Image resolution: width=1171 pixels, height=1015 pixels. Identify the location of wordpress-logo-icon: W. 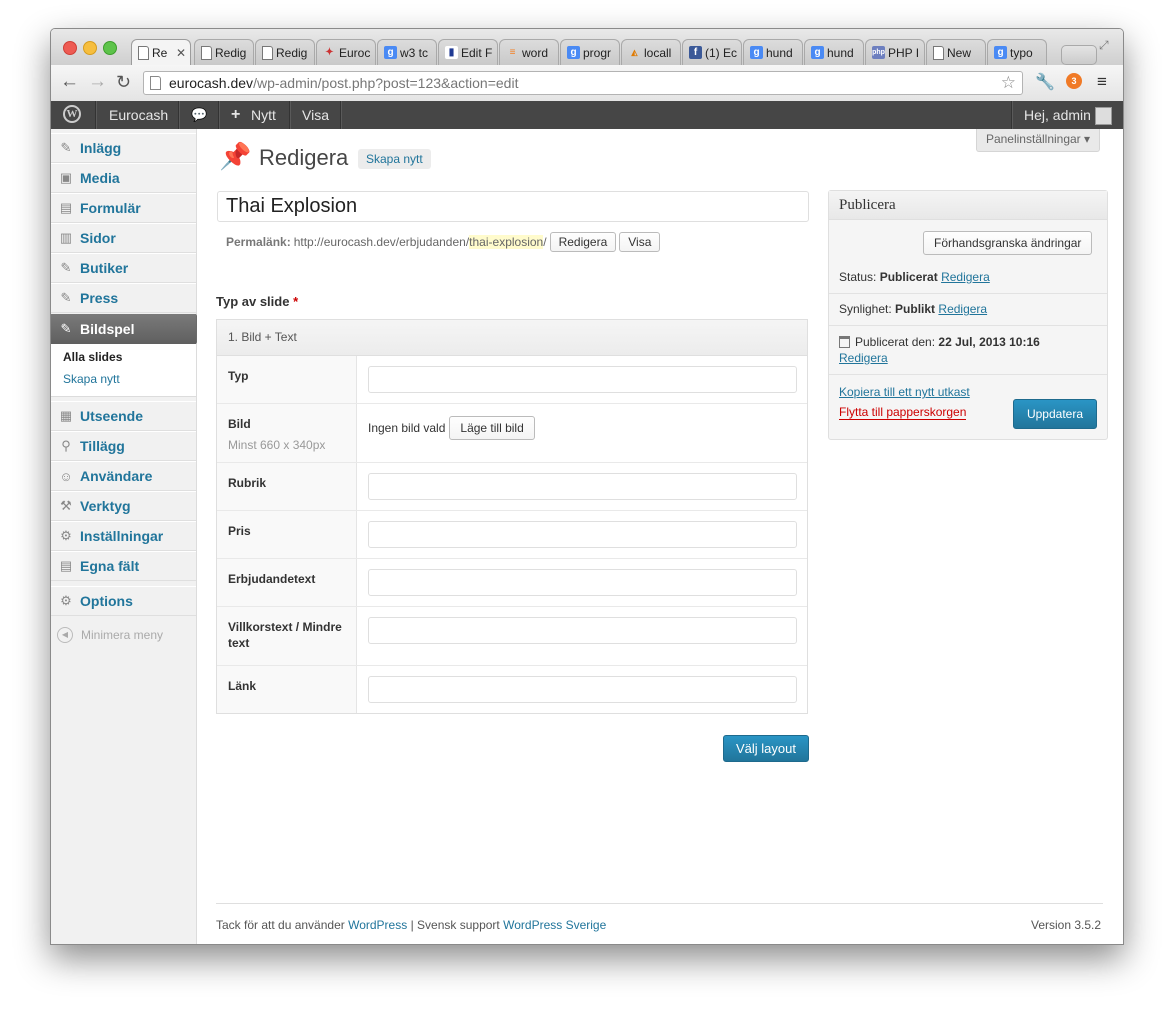
(72, 114).